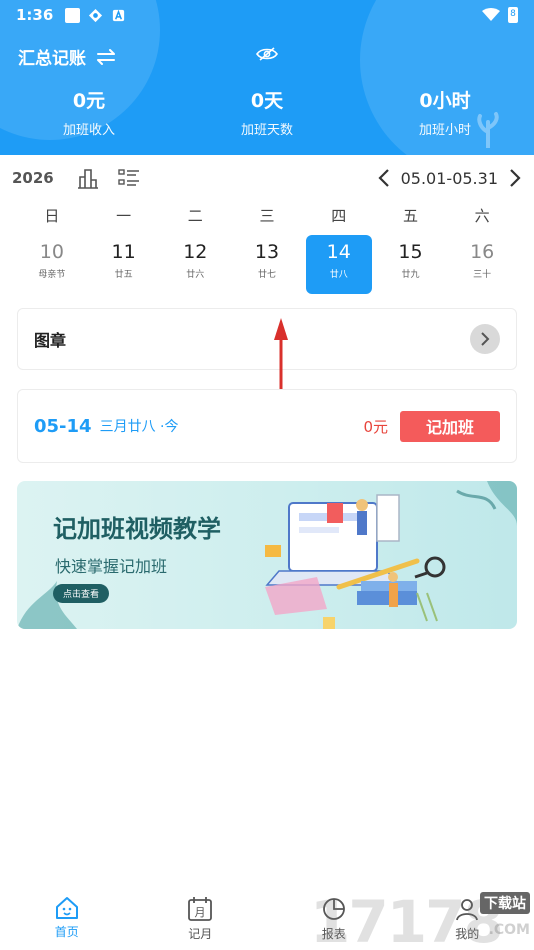  What do you see at coordinates (52, 216) in the screenshot?
I see `weekday-label: 日` at bounding box center [52, 216].